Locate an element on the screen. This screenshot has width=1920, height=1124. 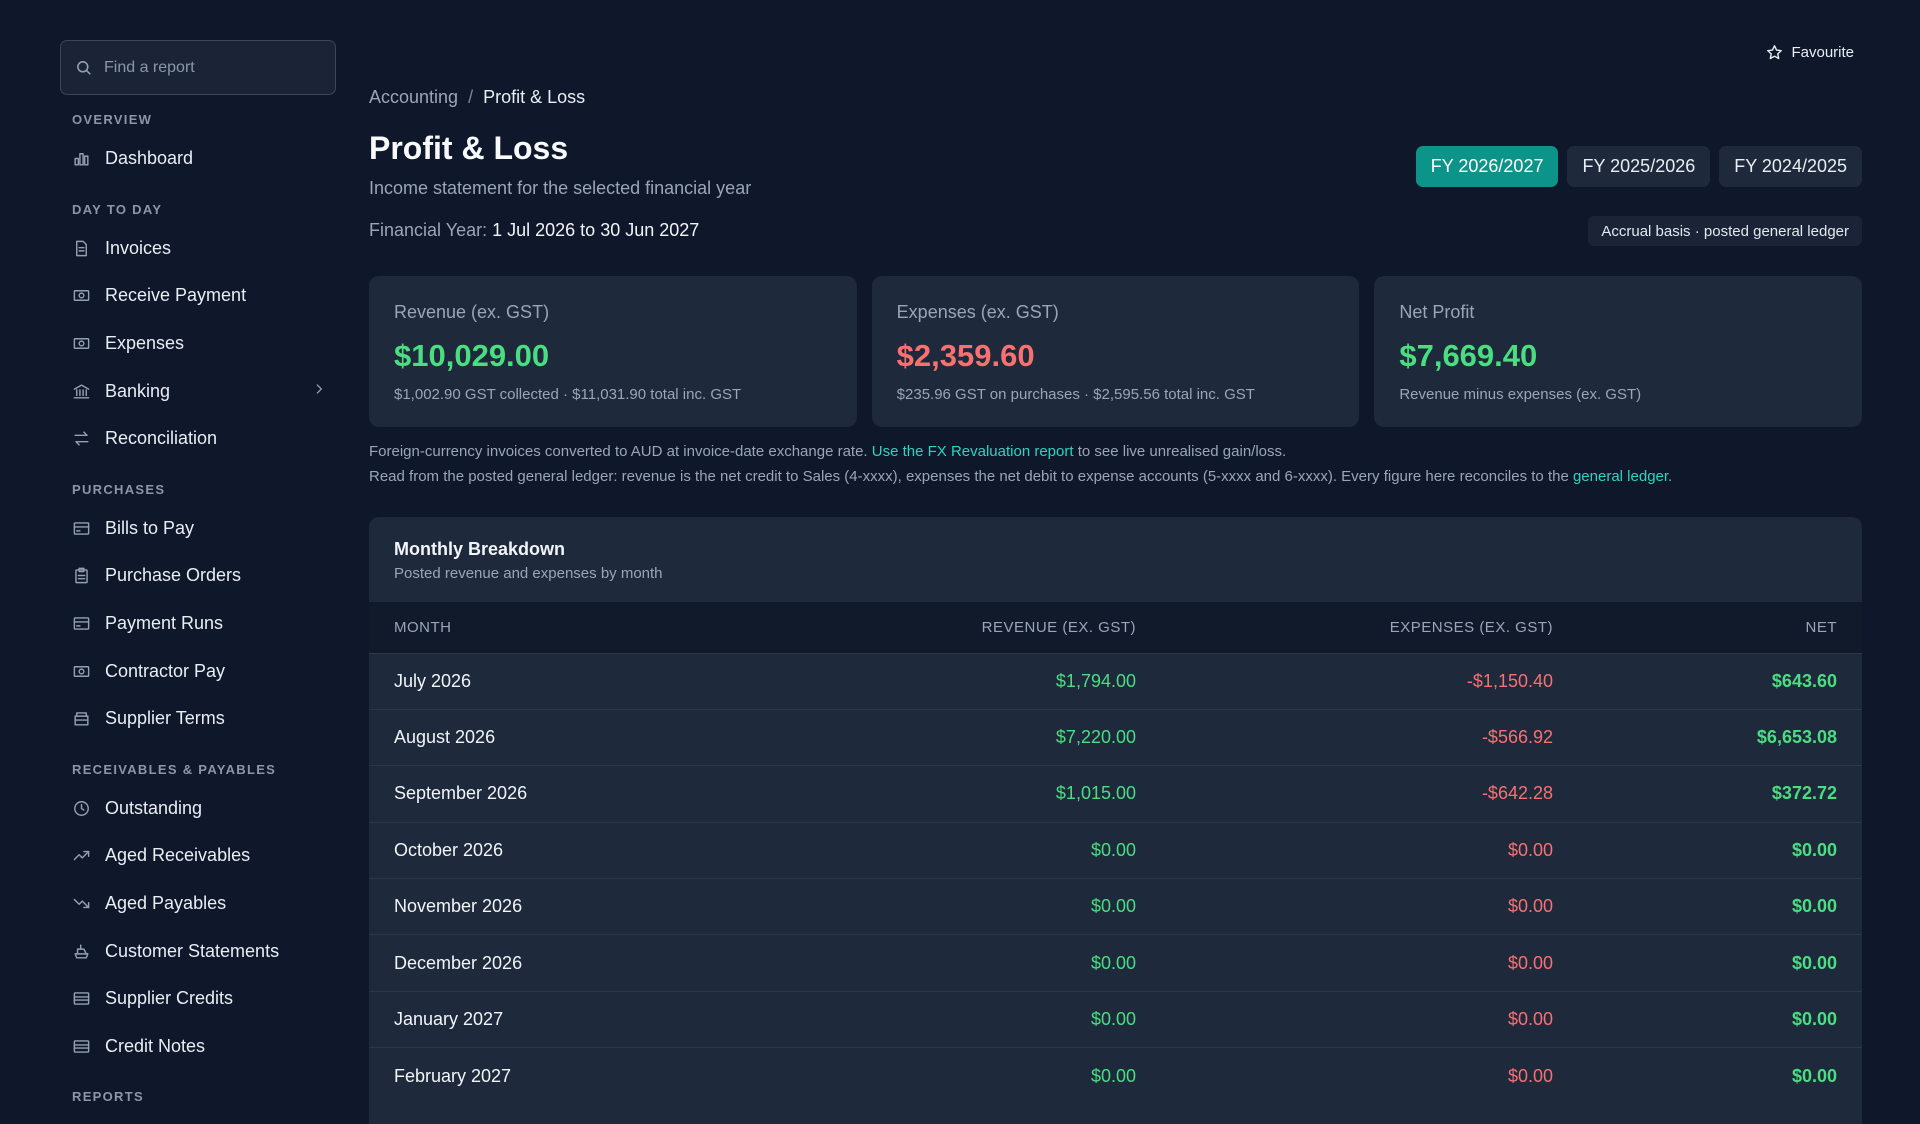
sidebar-item-contractor-pay: Contractor Pay is located at coordinates (198, 671).